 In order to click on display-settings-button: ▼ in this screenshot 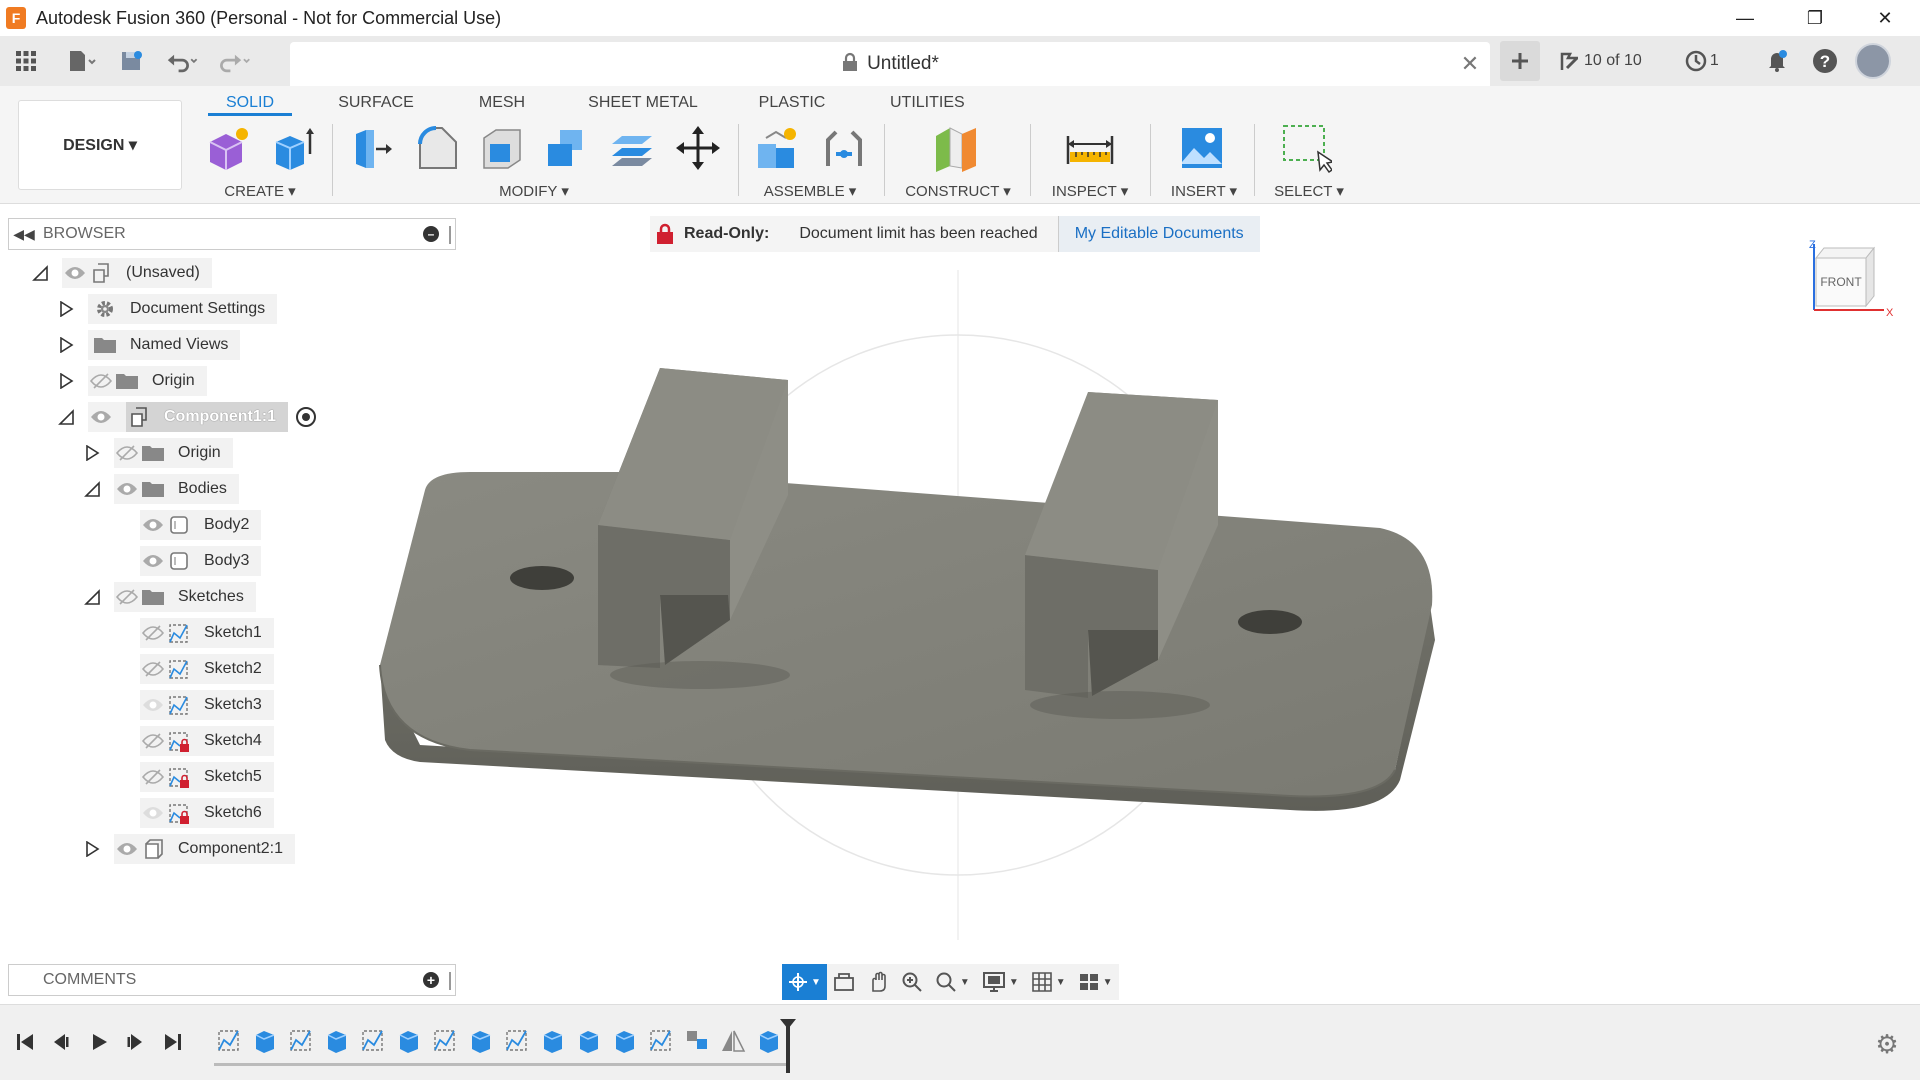, I will do `click(1000, 982)`.